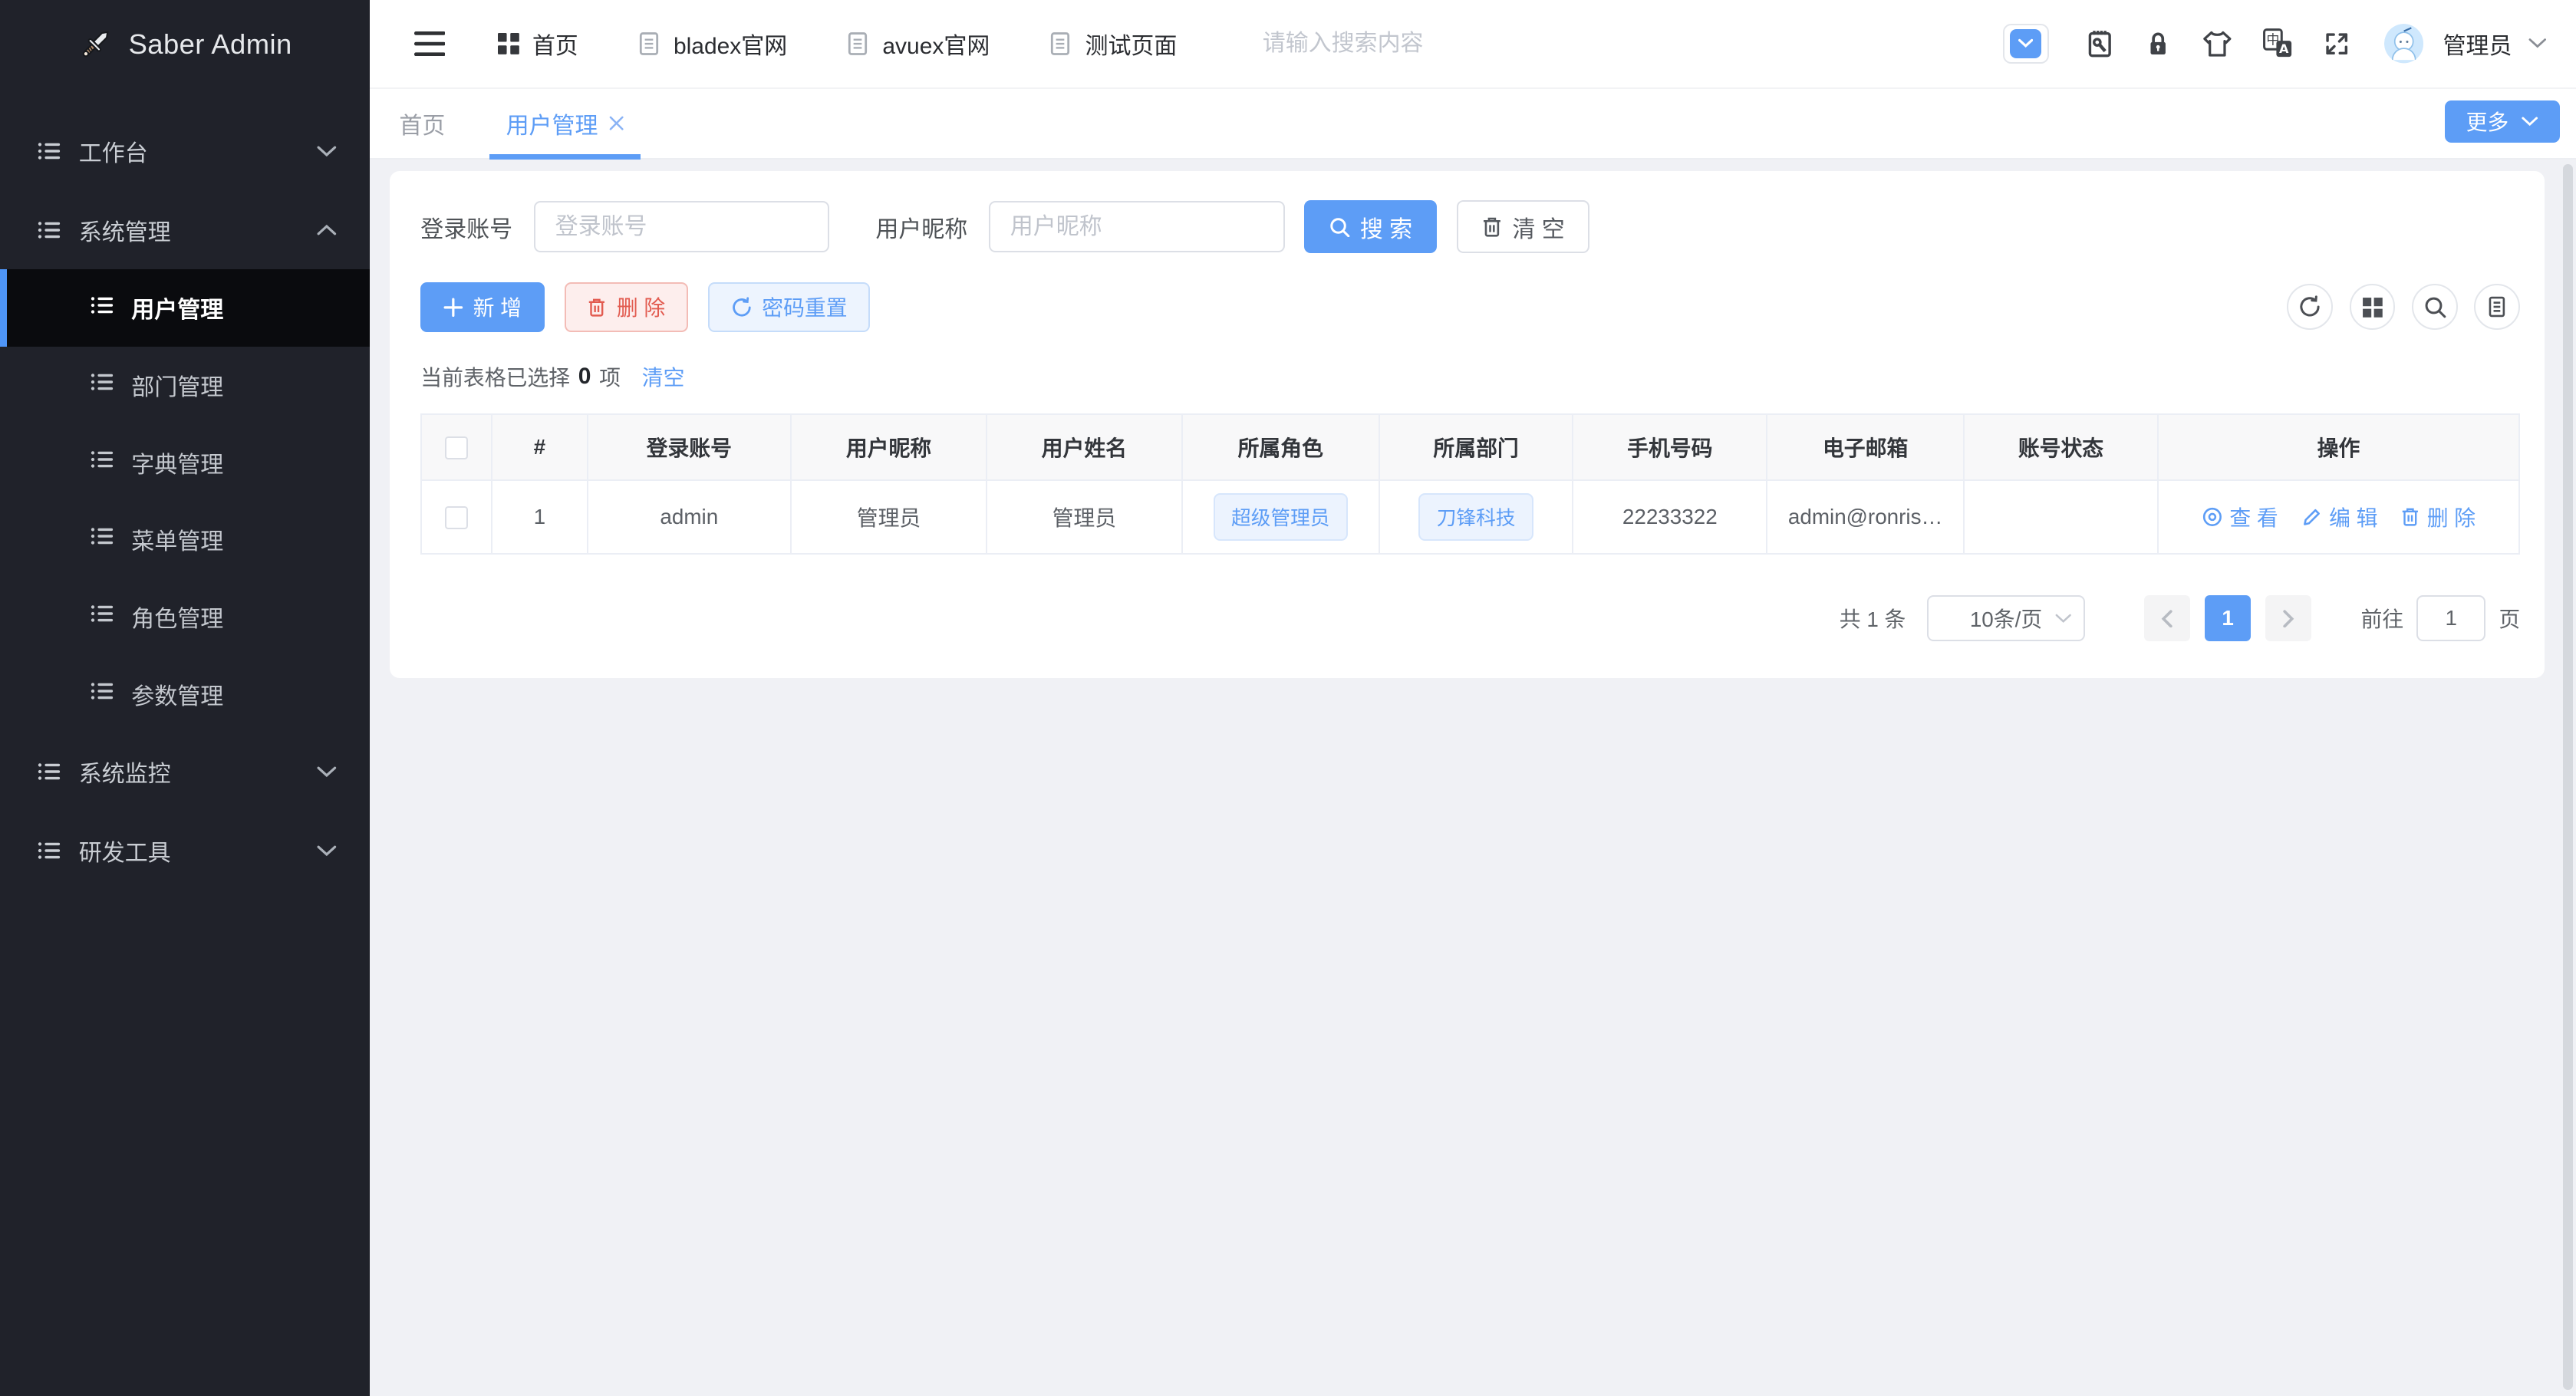 Image resolution: width=2576 pixels, height=1396 pixels. Describe the element at coordinates (918, 44) in the screenshot. I see `topnav-avuex: avuex官网` at that location.